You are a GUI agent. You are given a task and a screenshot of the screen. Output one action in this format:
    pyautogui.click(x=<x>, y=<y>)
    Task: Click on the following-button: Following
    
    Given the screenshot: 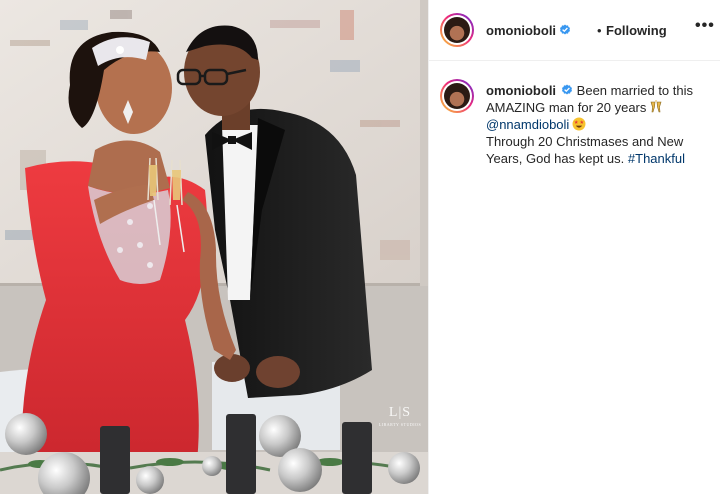 What is the action you would take?
    pyautogui.click(x=636, y=30)
    